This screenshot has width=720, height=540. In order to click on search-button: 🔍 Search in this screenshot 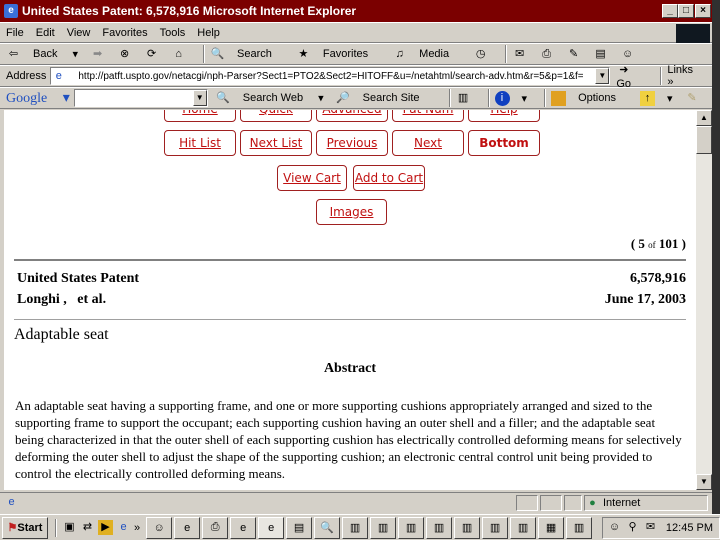, I will do `click(247, 54)`.